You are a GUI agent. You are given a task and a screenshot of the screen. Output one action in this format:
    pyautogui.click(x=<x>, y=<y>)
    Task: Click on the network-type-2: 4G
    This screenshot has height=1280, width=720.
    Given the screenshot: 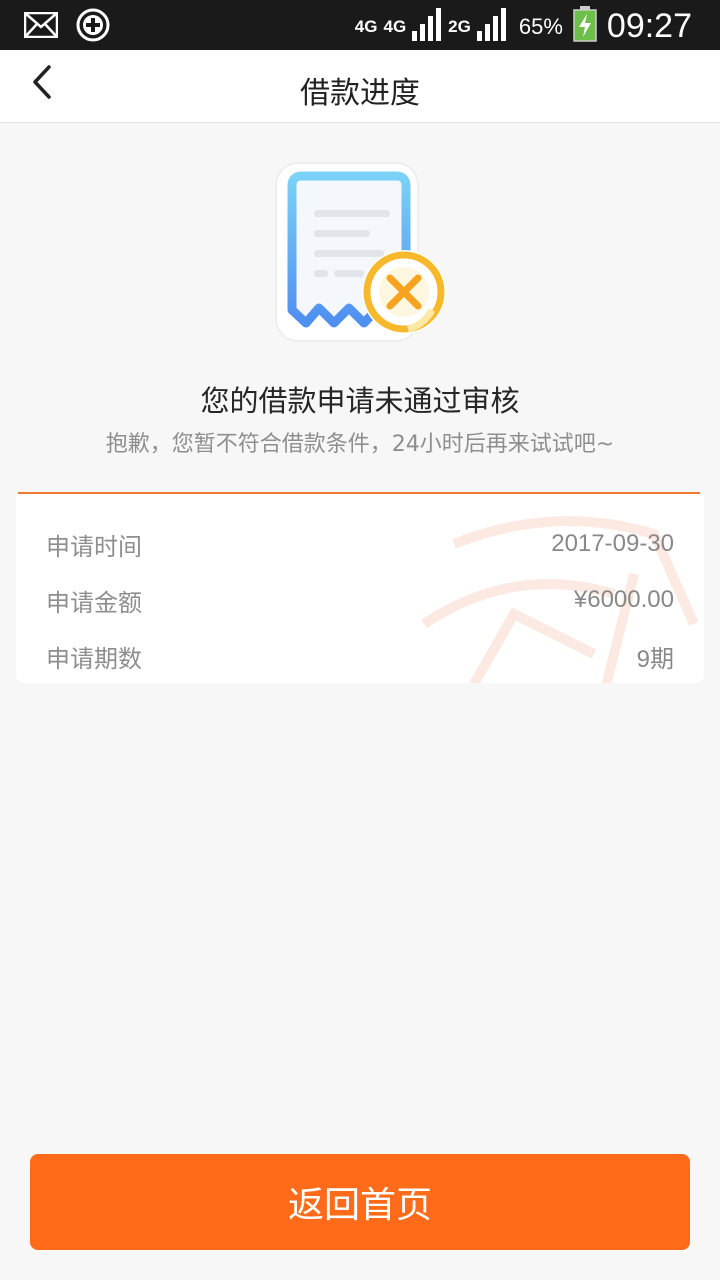 What is the action you would take?
    pyautogui.click(x=395, y=26)
    